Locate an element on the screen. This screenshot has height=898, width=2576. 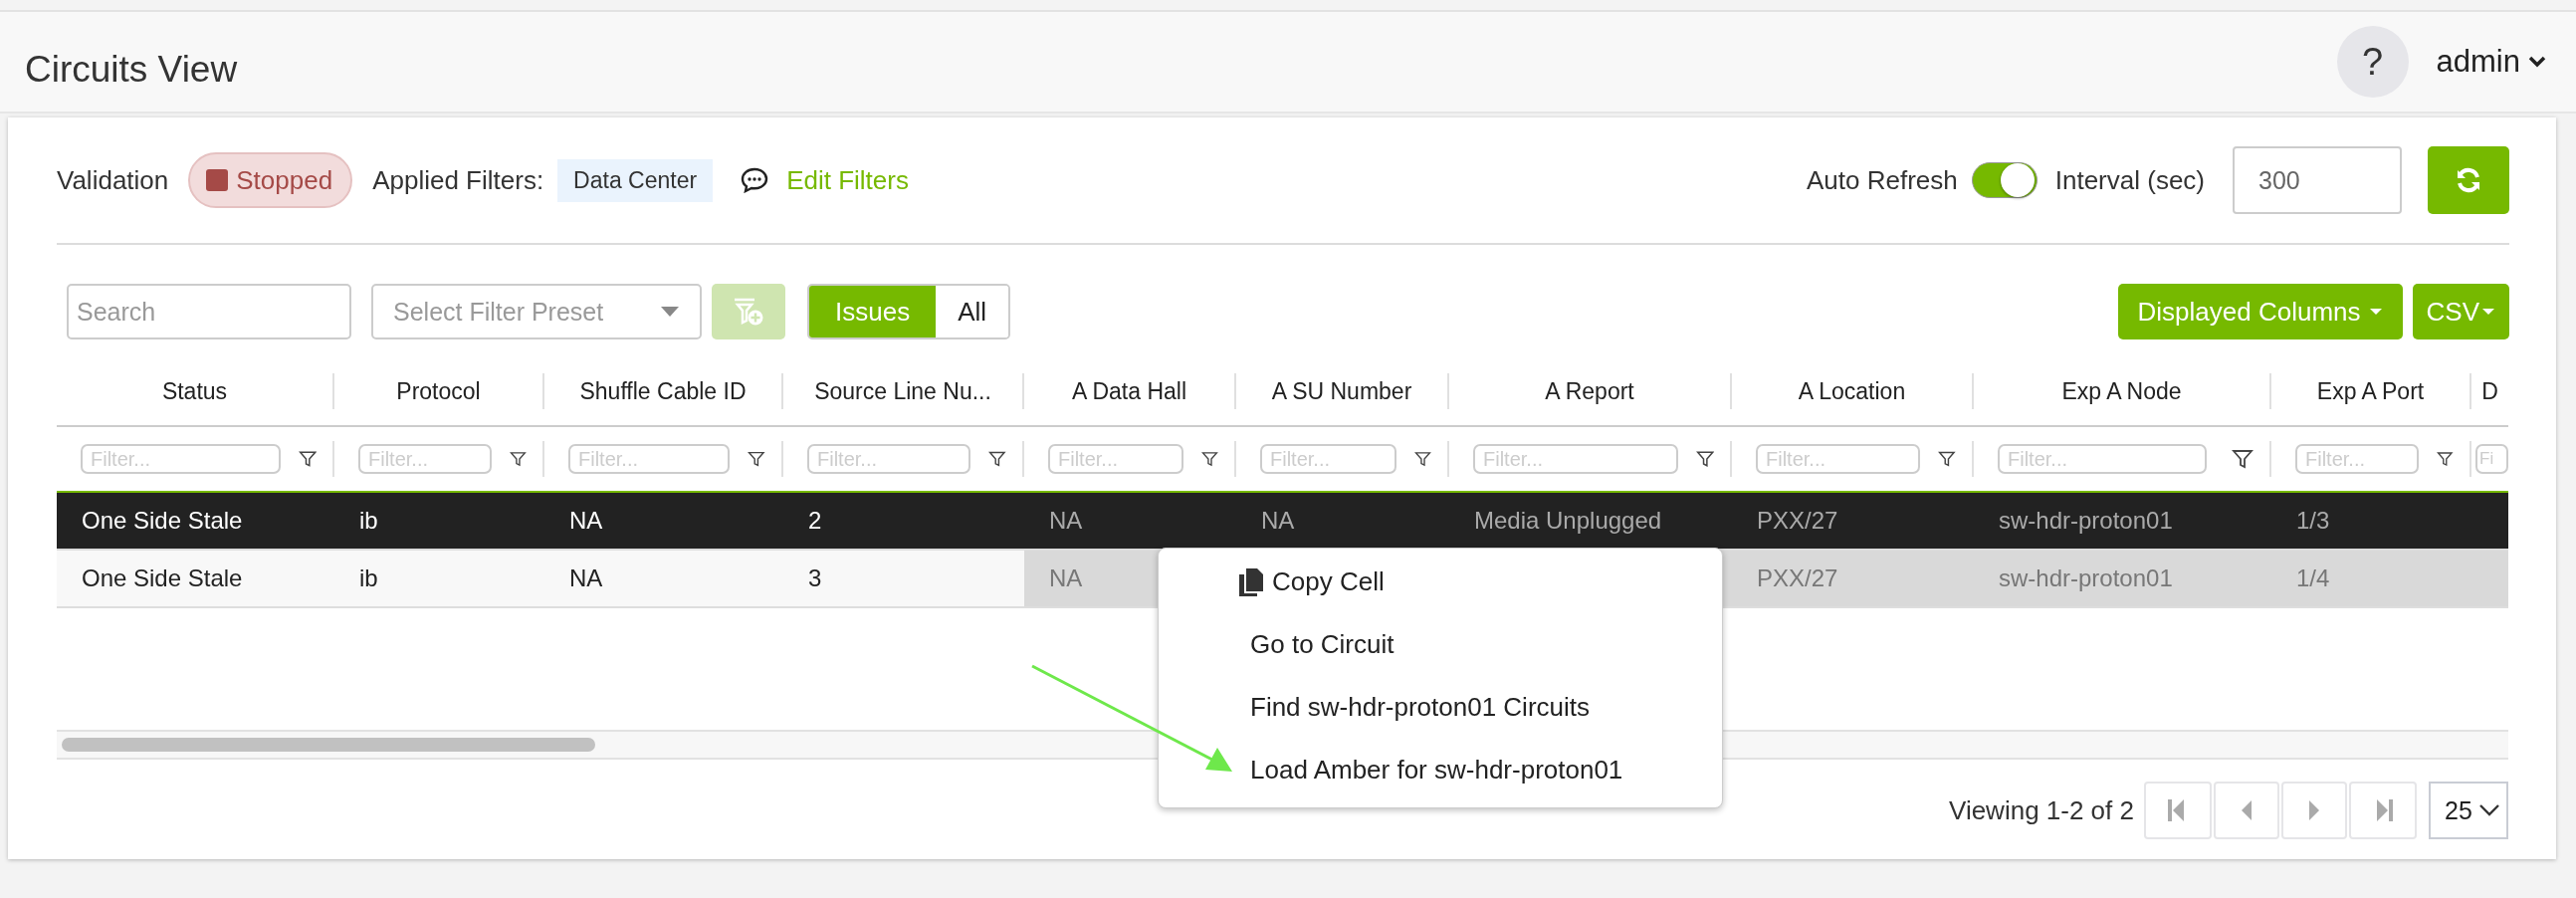
interval-label: Interval (sec) is located at coordinates (2129, 180).